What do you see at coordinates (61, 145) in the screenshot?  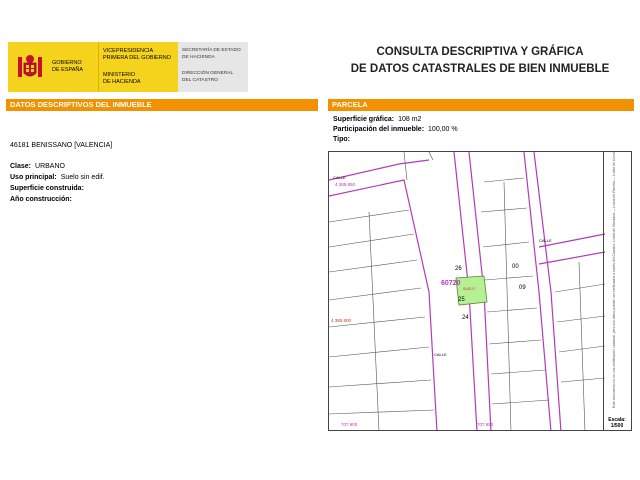 I see `property-address: 46181 BENISSANO [VALENCIA]` at bounding box center [61, 145].